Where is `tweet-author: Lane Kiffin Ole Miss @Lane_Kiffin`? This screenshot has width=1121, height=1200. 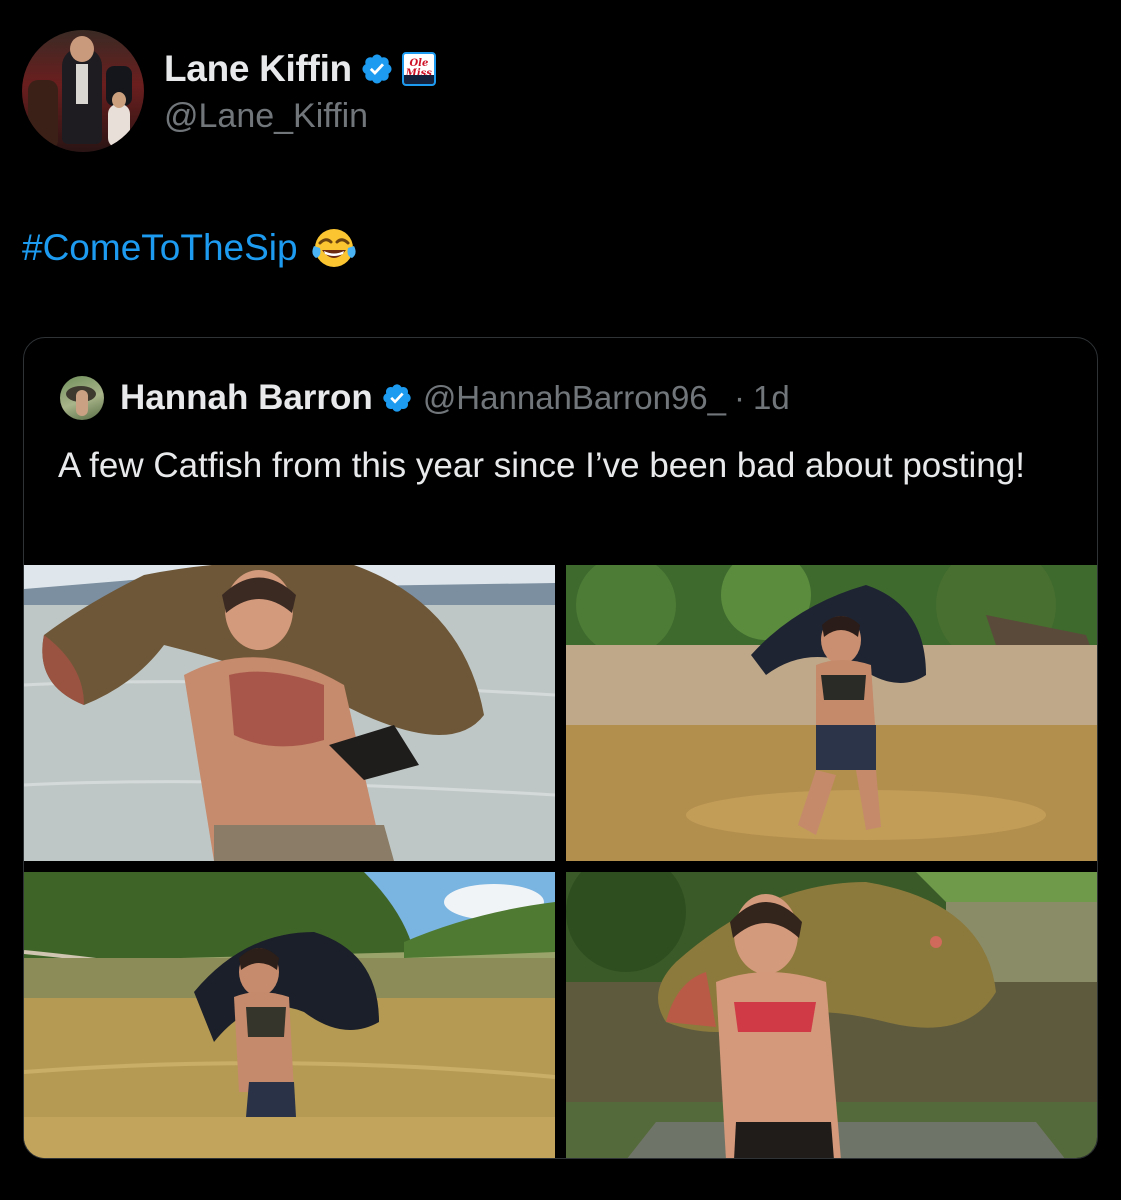 tweet-author: Lane Kiffin Ole Miss @Lane_Kiffin is located at coordinates (229, 91).